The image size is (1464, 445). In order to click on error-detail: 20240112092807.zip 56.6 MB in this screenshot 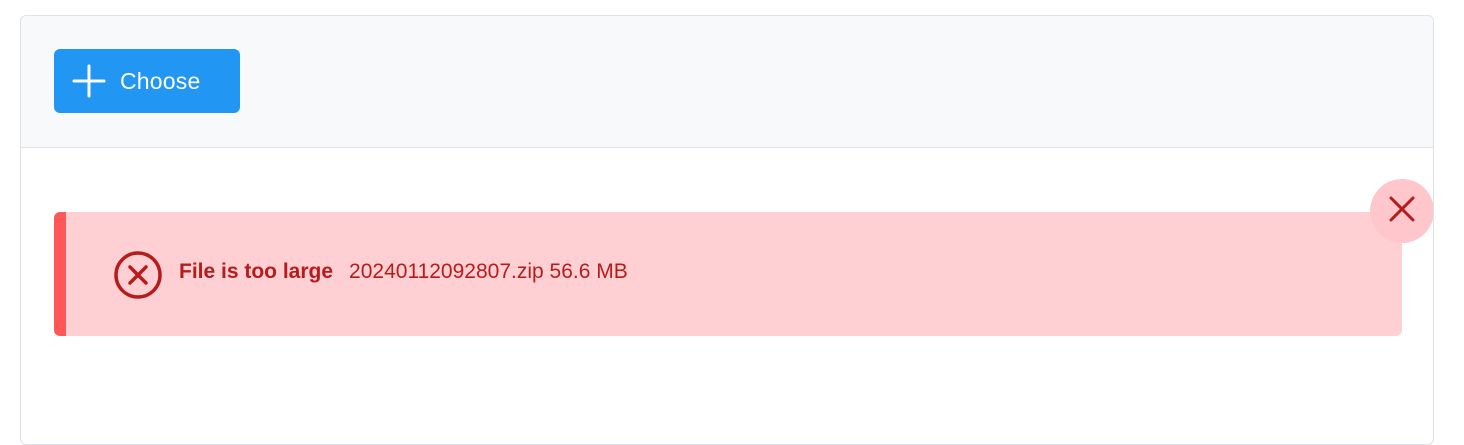, I will do `click(488, 271)`.